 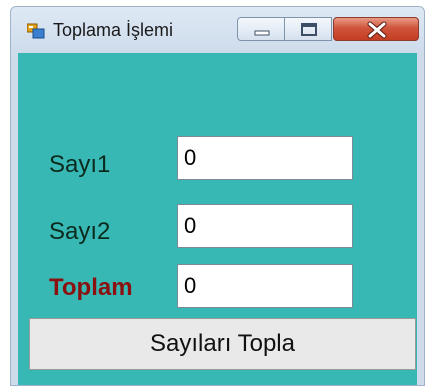 I want to click on window-title: Toplama İşlemi, so click(x=113, y=30).